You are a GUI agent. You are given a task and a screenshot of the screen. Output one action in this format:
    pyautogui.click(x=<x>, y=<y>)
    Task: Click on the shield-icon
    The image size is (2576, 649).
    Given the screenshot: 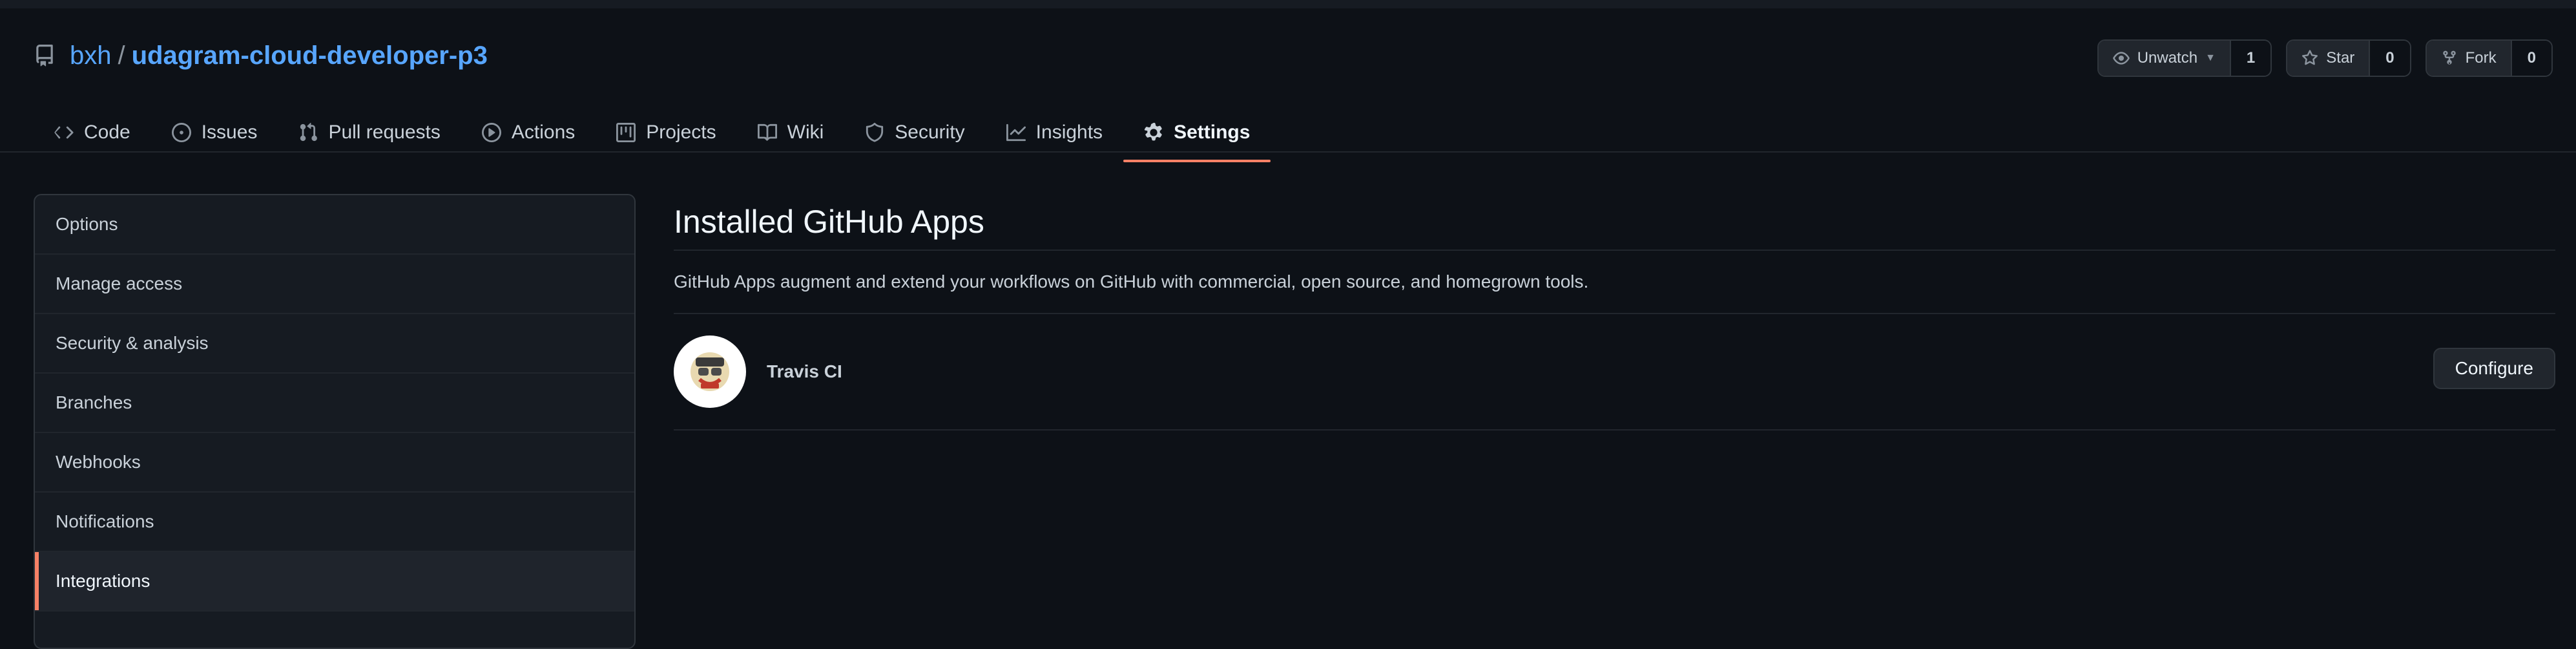 What is the action you would take?
    pyautogui.click(x=875, y=132)
    